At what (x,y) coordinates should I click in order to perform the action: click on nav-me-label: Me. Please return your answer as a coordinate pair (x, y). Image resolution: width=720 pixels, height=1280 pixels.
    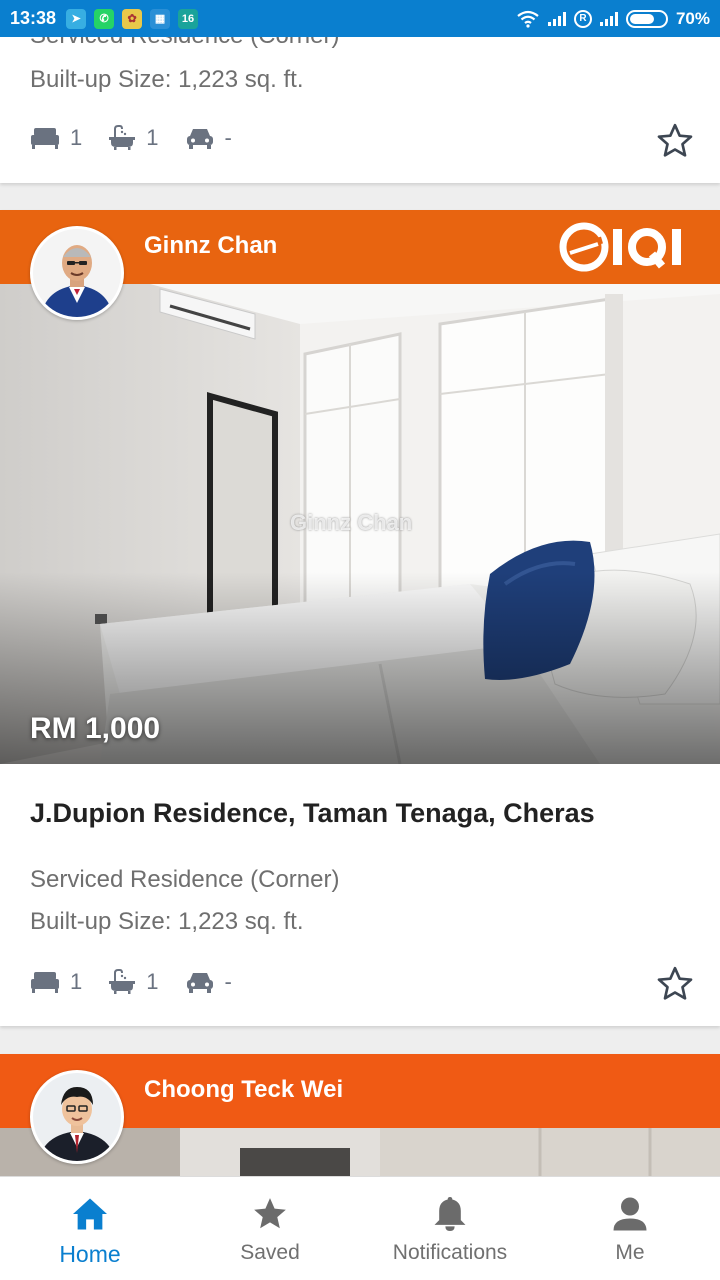
    Looking at the image, I should click on (630, 1252).